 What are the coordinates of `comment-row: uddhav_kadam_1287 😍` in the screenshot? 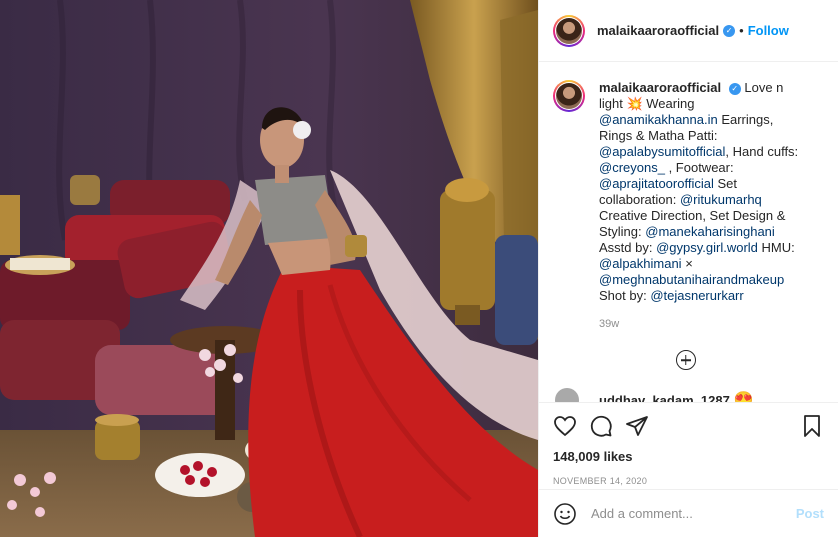 It's located at (687, 395).